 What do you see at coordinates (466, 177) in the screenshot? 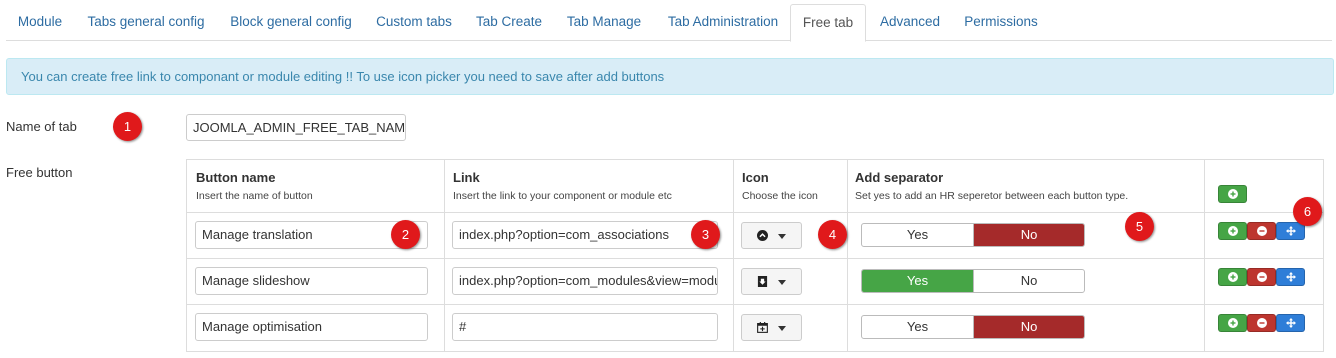
I see `header-link: Link` at bounding box center [466, 177].